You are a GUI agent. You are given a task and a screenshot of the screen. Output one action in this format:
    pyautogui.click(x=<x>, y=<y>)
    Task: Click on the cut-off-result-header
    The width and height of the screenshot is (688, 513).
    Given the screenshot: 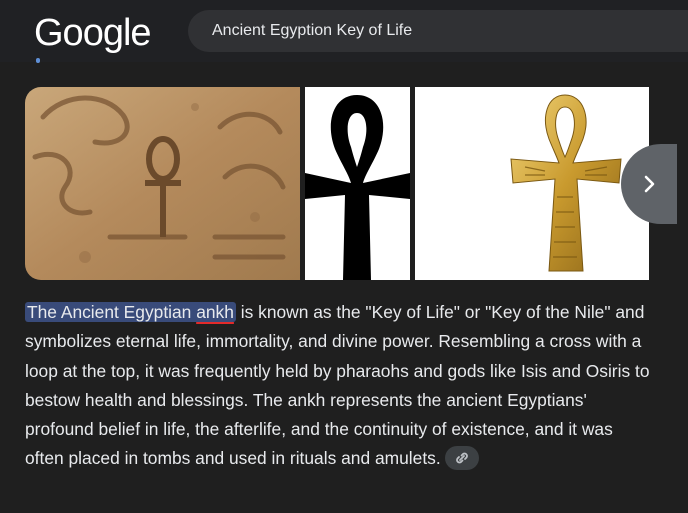 What is the action you would take?
    pyautogui.click(x=94, y=62)
    